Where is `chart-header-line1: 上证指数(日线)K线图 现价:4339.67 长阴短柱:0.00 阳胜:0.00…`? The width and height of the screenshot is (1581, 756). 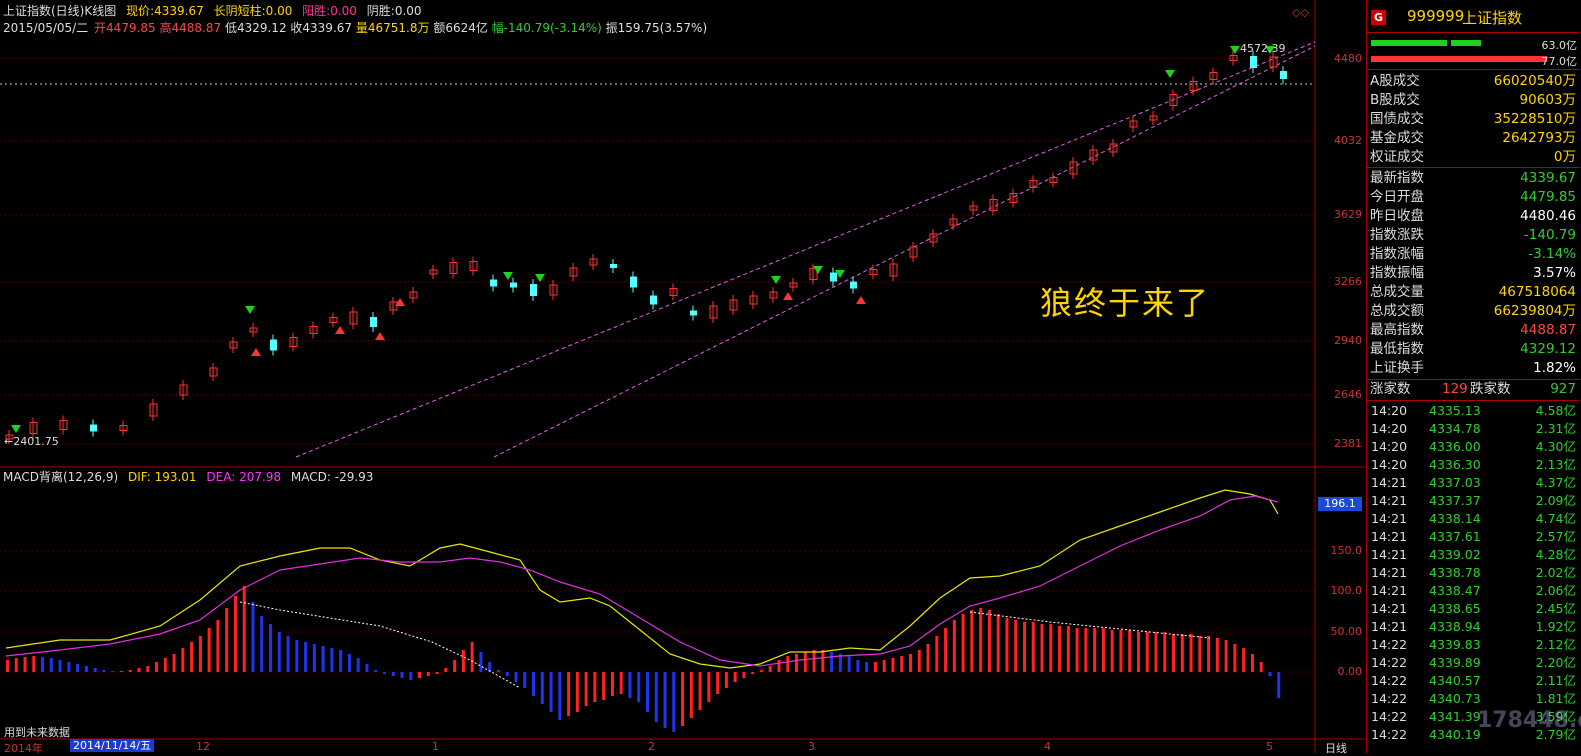 chart-header-line1: 上证指数(日线)K线图 现价:4339.67 长阴短柱:0.00 阳胜:0.00… is located at coordinates (215, 11).